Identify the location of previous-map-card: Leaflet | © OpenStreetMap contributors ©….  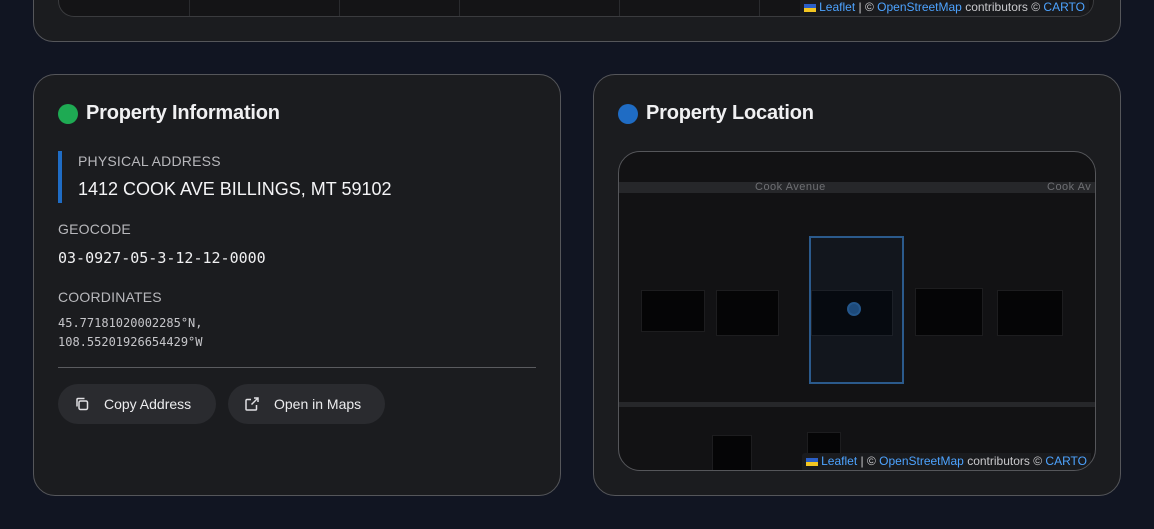
(577, 21).